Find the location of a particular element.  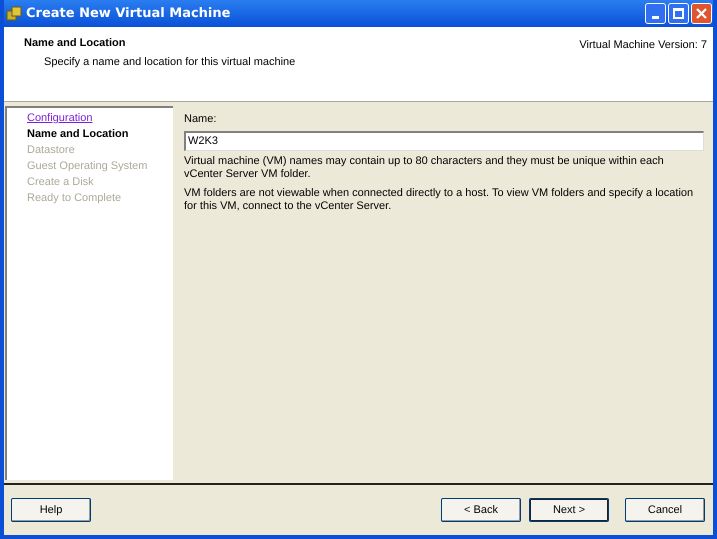

step-item: Datastore is located at coordinates (51, 150).